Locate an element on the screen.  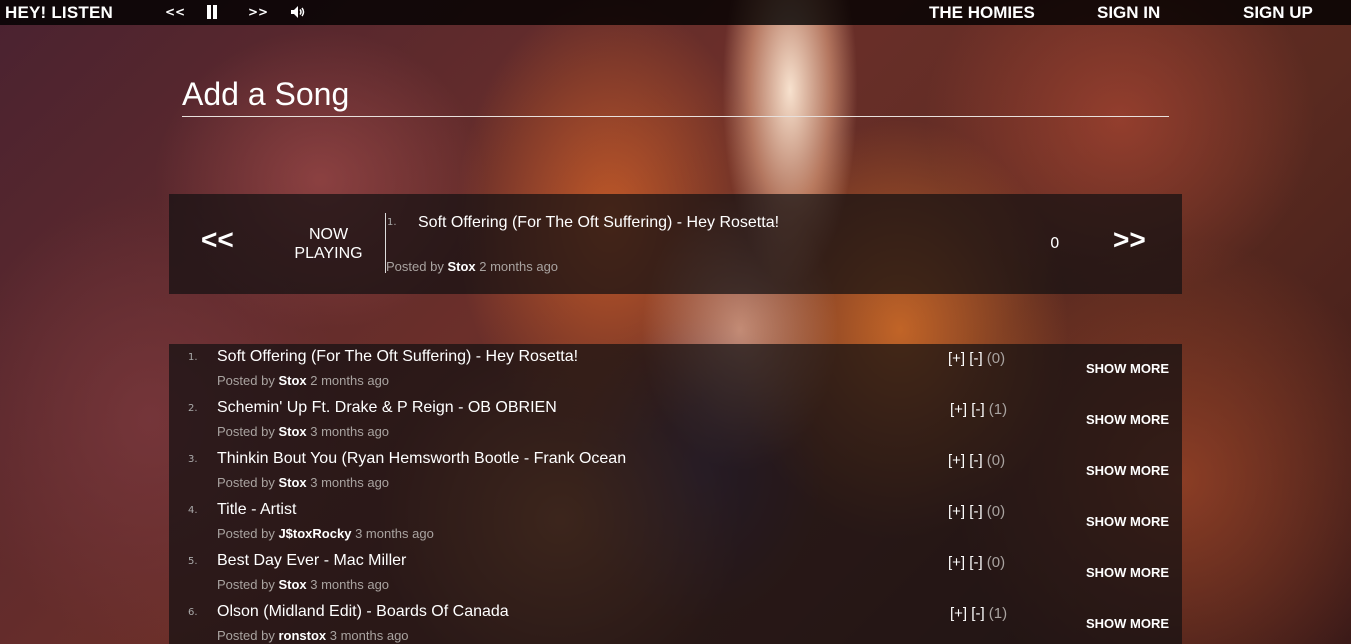
speaker-icon is located at coordinates (298, 12).